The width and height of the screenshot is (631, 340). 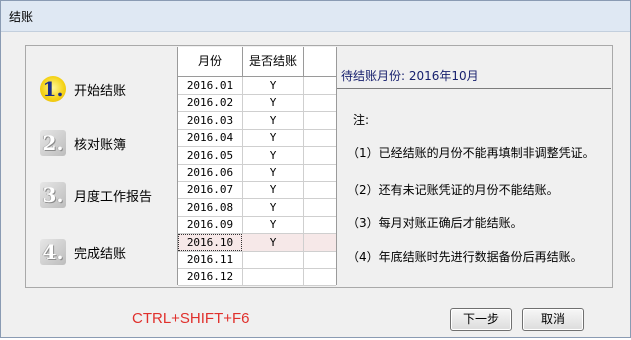 I want to click on step-1-icon: 1., so click(x=53, y=89).